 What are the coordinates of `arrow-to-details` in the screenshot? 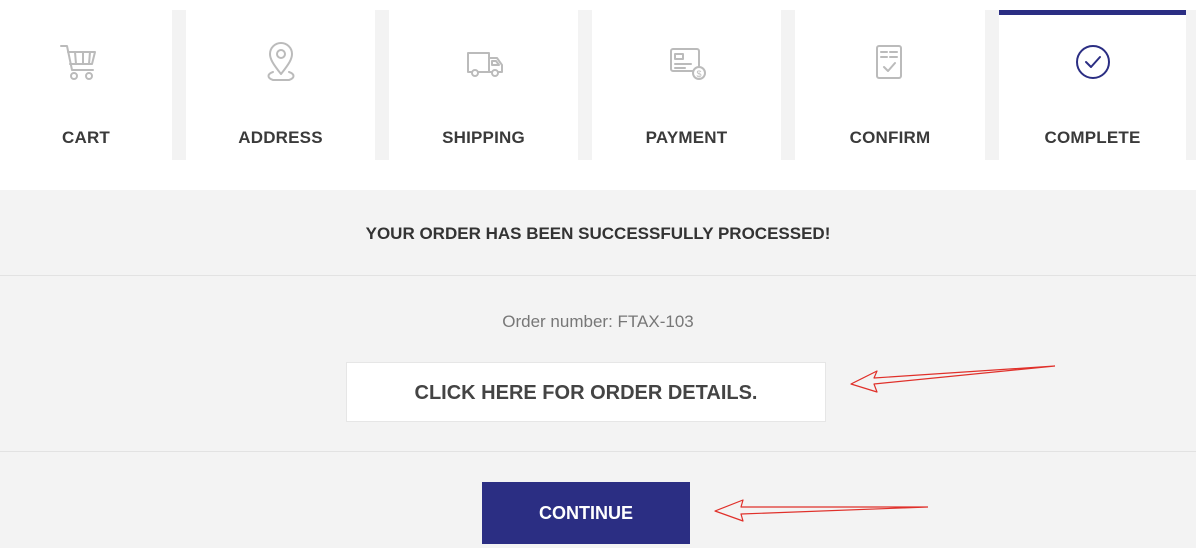 It's located at (953, 379).